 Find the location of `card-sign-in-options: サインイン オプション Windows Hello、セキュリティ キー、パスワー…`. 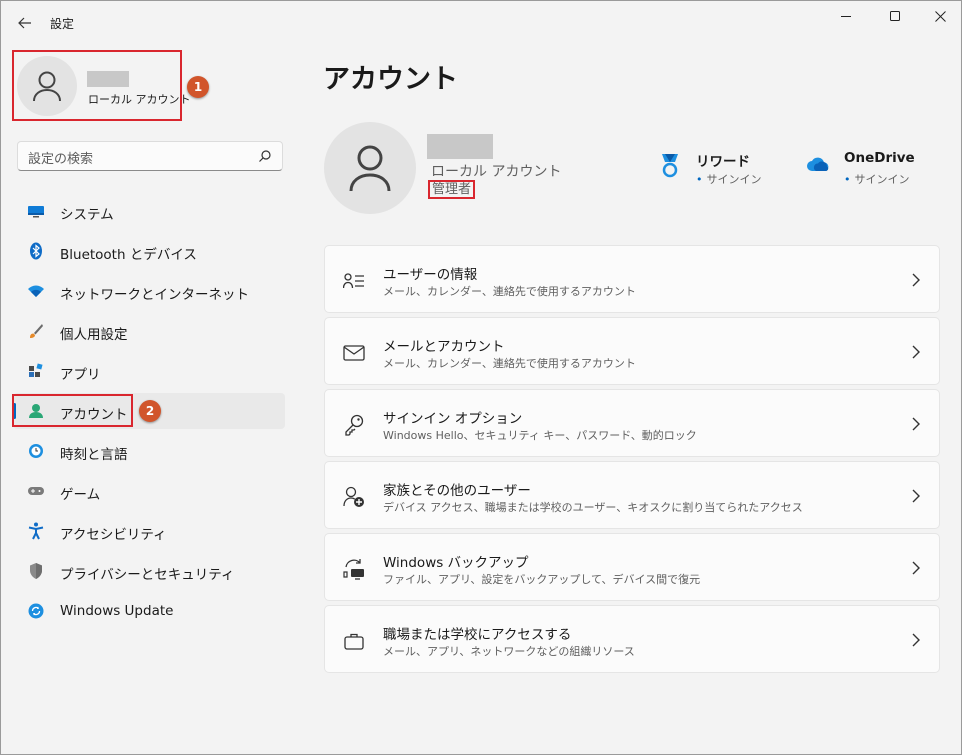

card-sign-in-options: サインイン オプション Windows Hello、セキュリティ キー、パスワー… is located at coordinates (632, 423).